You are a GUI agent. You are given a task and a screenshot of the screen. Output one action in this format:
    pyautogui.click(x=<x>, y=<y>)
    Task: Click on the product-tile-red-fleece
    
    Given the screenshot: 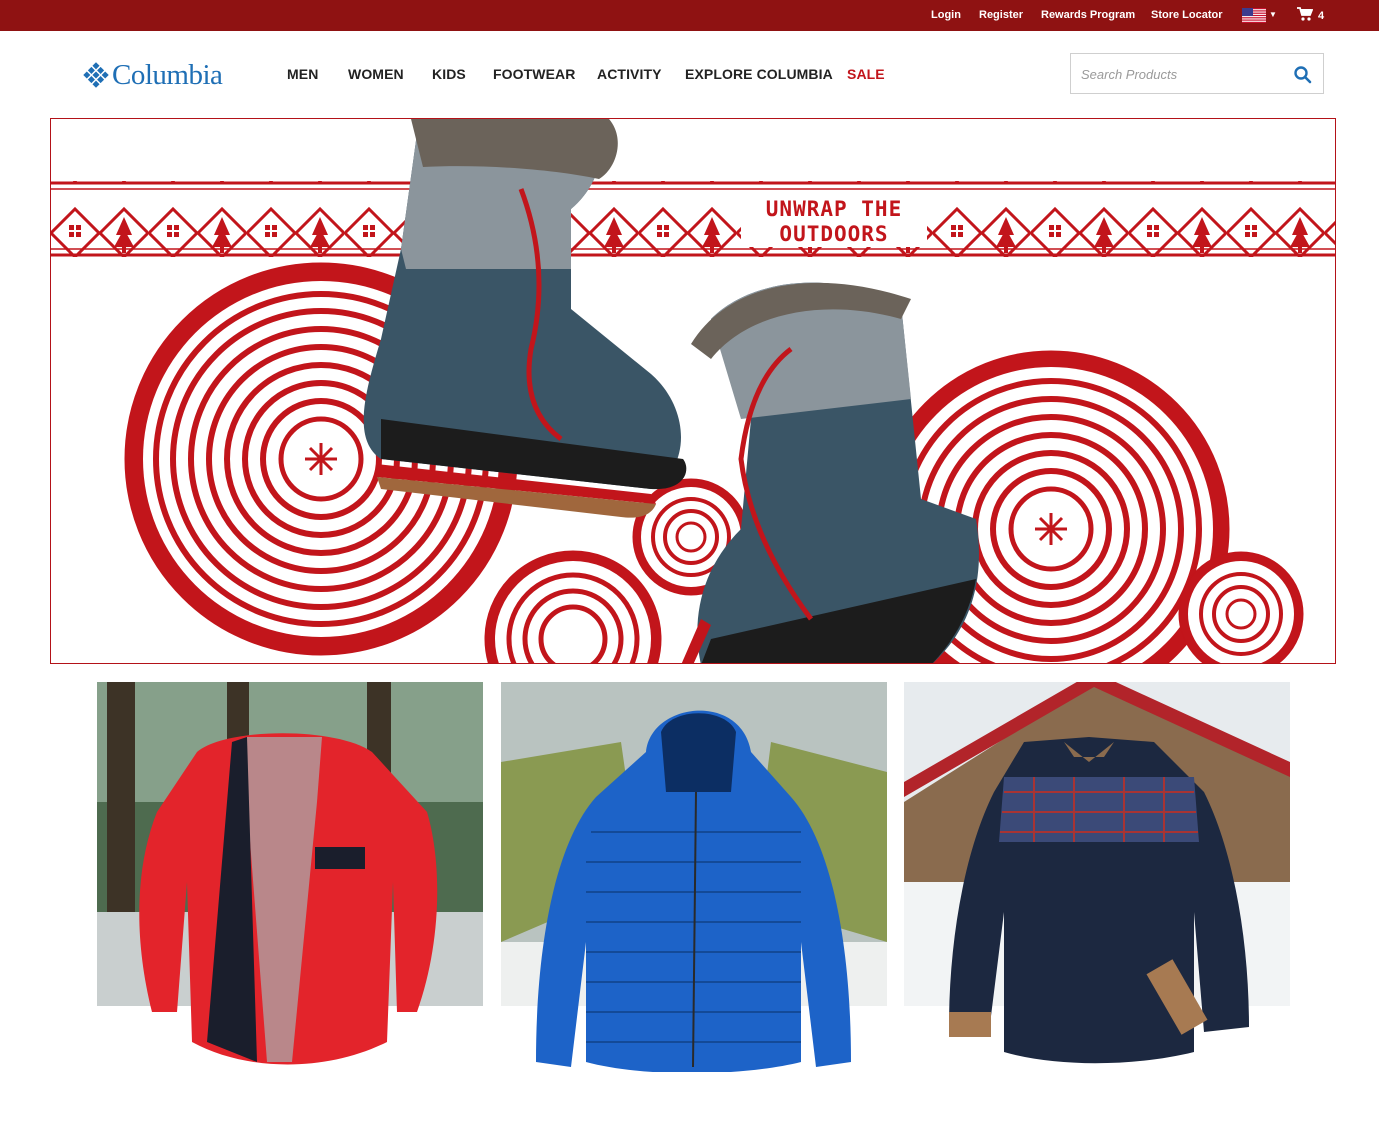 What is the action you would take?
    pyautogui.click(x=290, y=877)
    